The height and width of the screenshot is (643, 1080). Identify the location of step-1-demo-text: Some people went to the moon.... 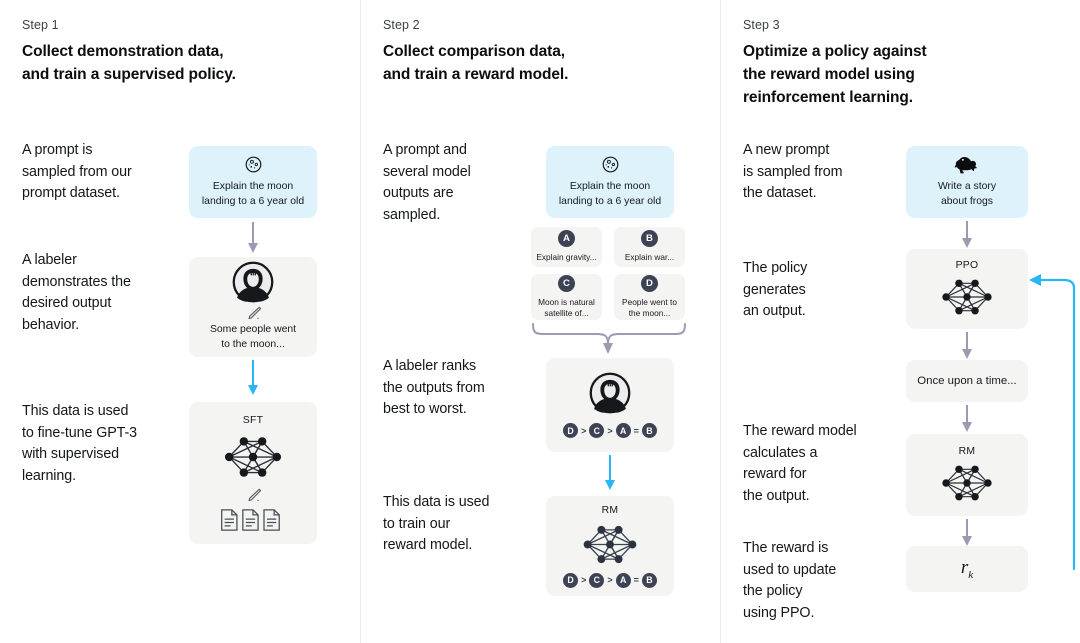
(253, 337).